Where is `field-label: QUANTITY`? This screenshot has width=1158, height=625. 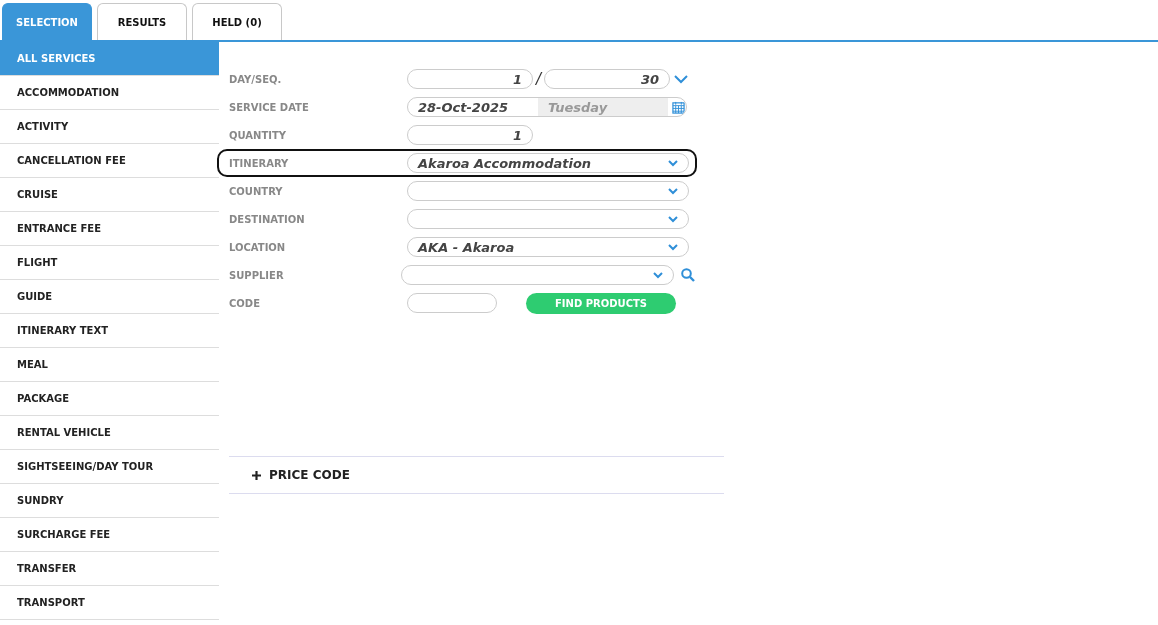 field-label: QUANTITY is located at coordinates (258, 135).